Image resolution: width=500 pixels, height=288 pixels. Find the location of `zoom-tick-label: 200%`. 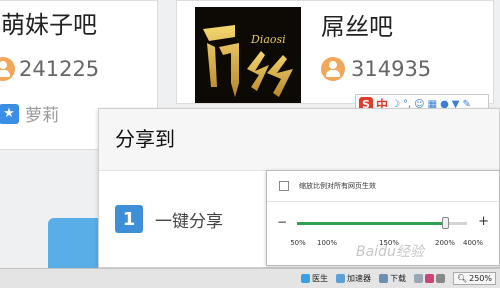

zoom-tick-label: 200% is located at coordinates (445, 243).